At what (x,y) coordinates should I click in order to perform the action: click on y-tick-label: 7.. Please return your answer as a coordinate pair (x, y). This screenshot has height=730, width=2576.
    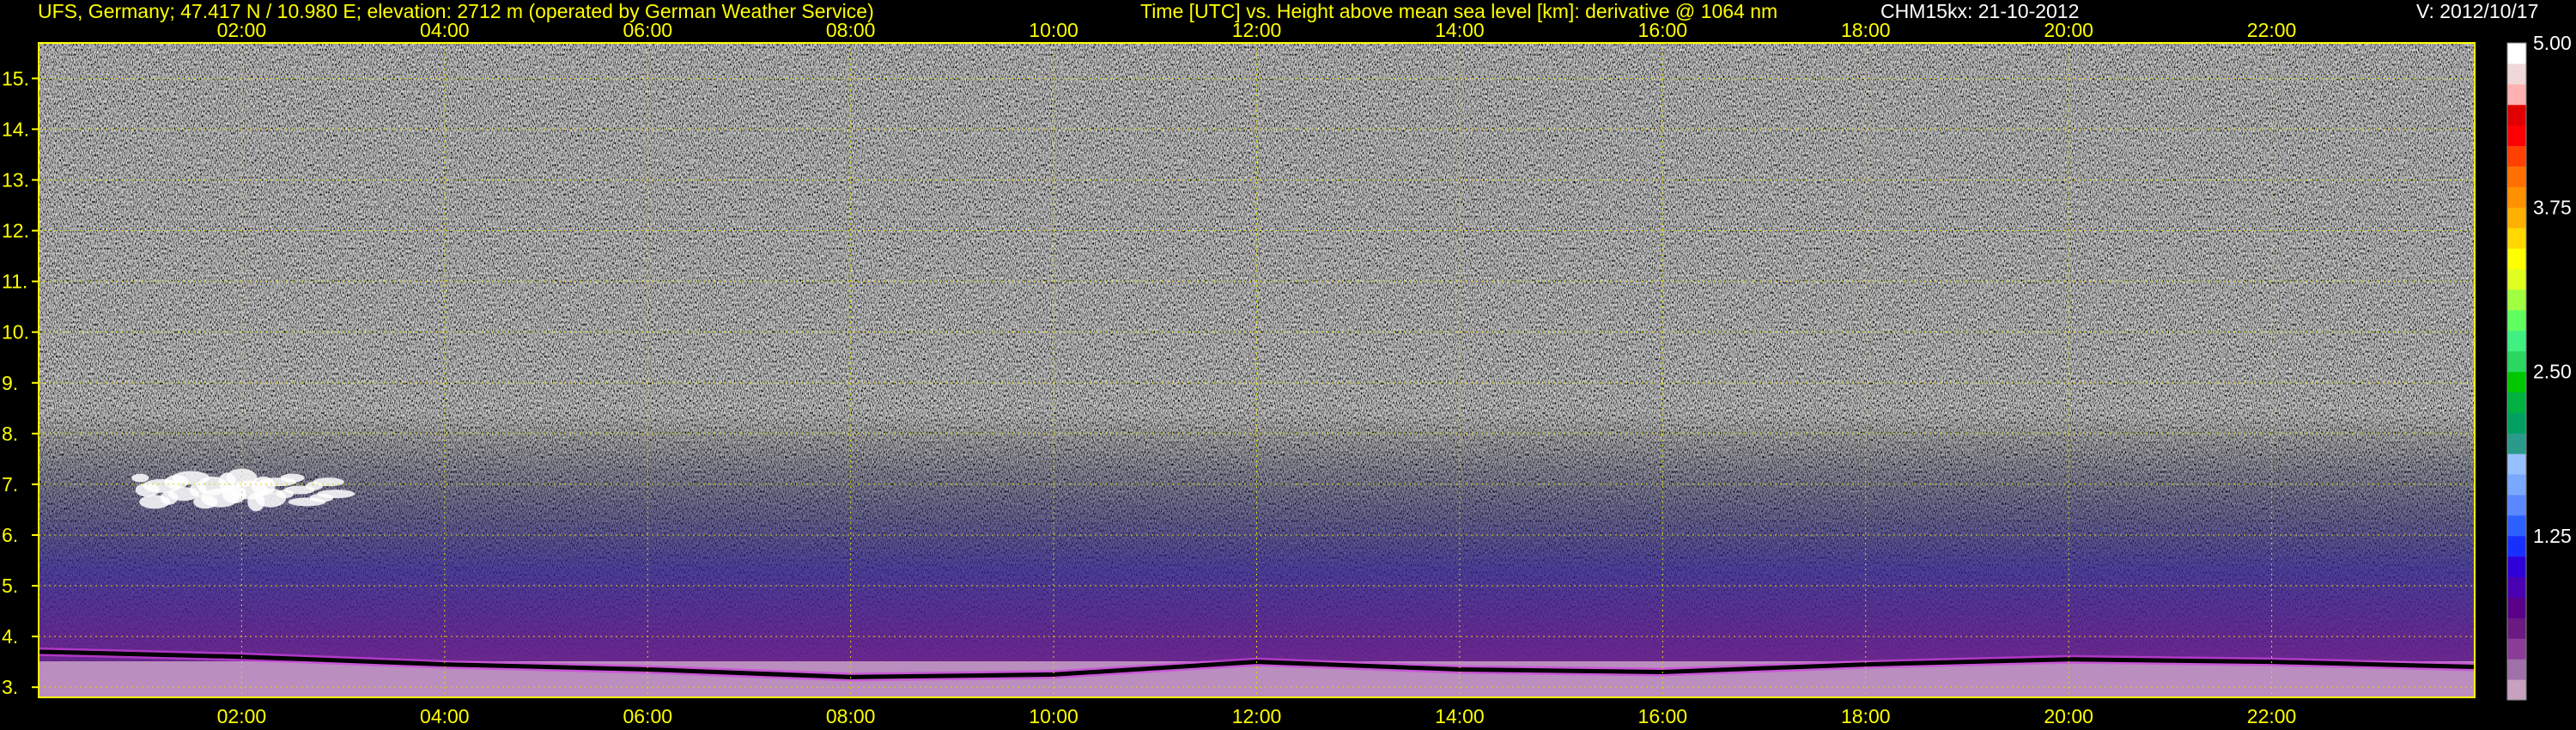
    Looking at the image, I should click on (10, 484).